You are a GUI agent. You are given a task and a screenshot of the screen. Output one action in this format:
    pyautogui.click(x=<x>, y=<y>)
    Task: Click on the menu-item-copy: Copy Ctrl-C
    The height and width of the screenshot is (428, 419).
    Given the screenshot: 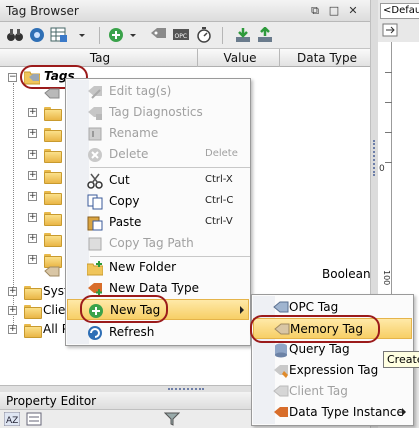 What is the action you would take?
    pyautogui.click(x=158, y=201)
    